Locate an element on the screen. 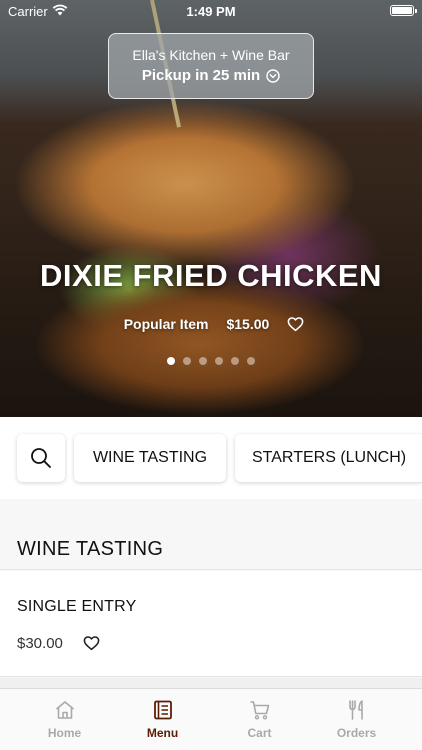 This screenshot has height=750, width=422. tab-bar: Home Menu Cart Orders is located at coordinates (211, 719).